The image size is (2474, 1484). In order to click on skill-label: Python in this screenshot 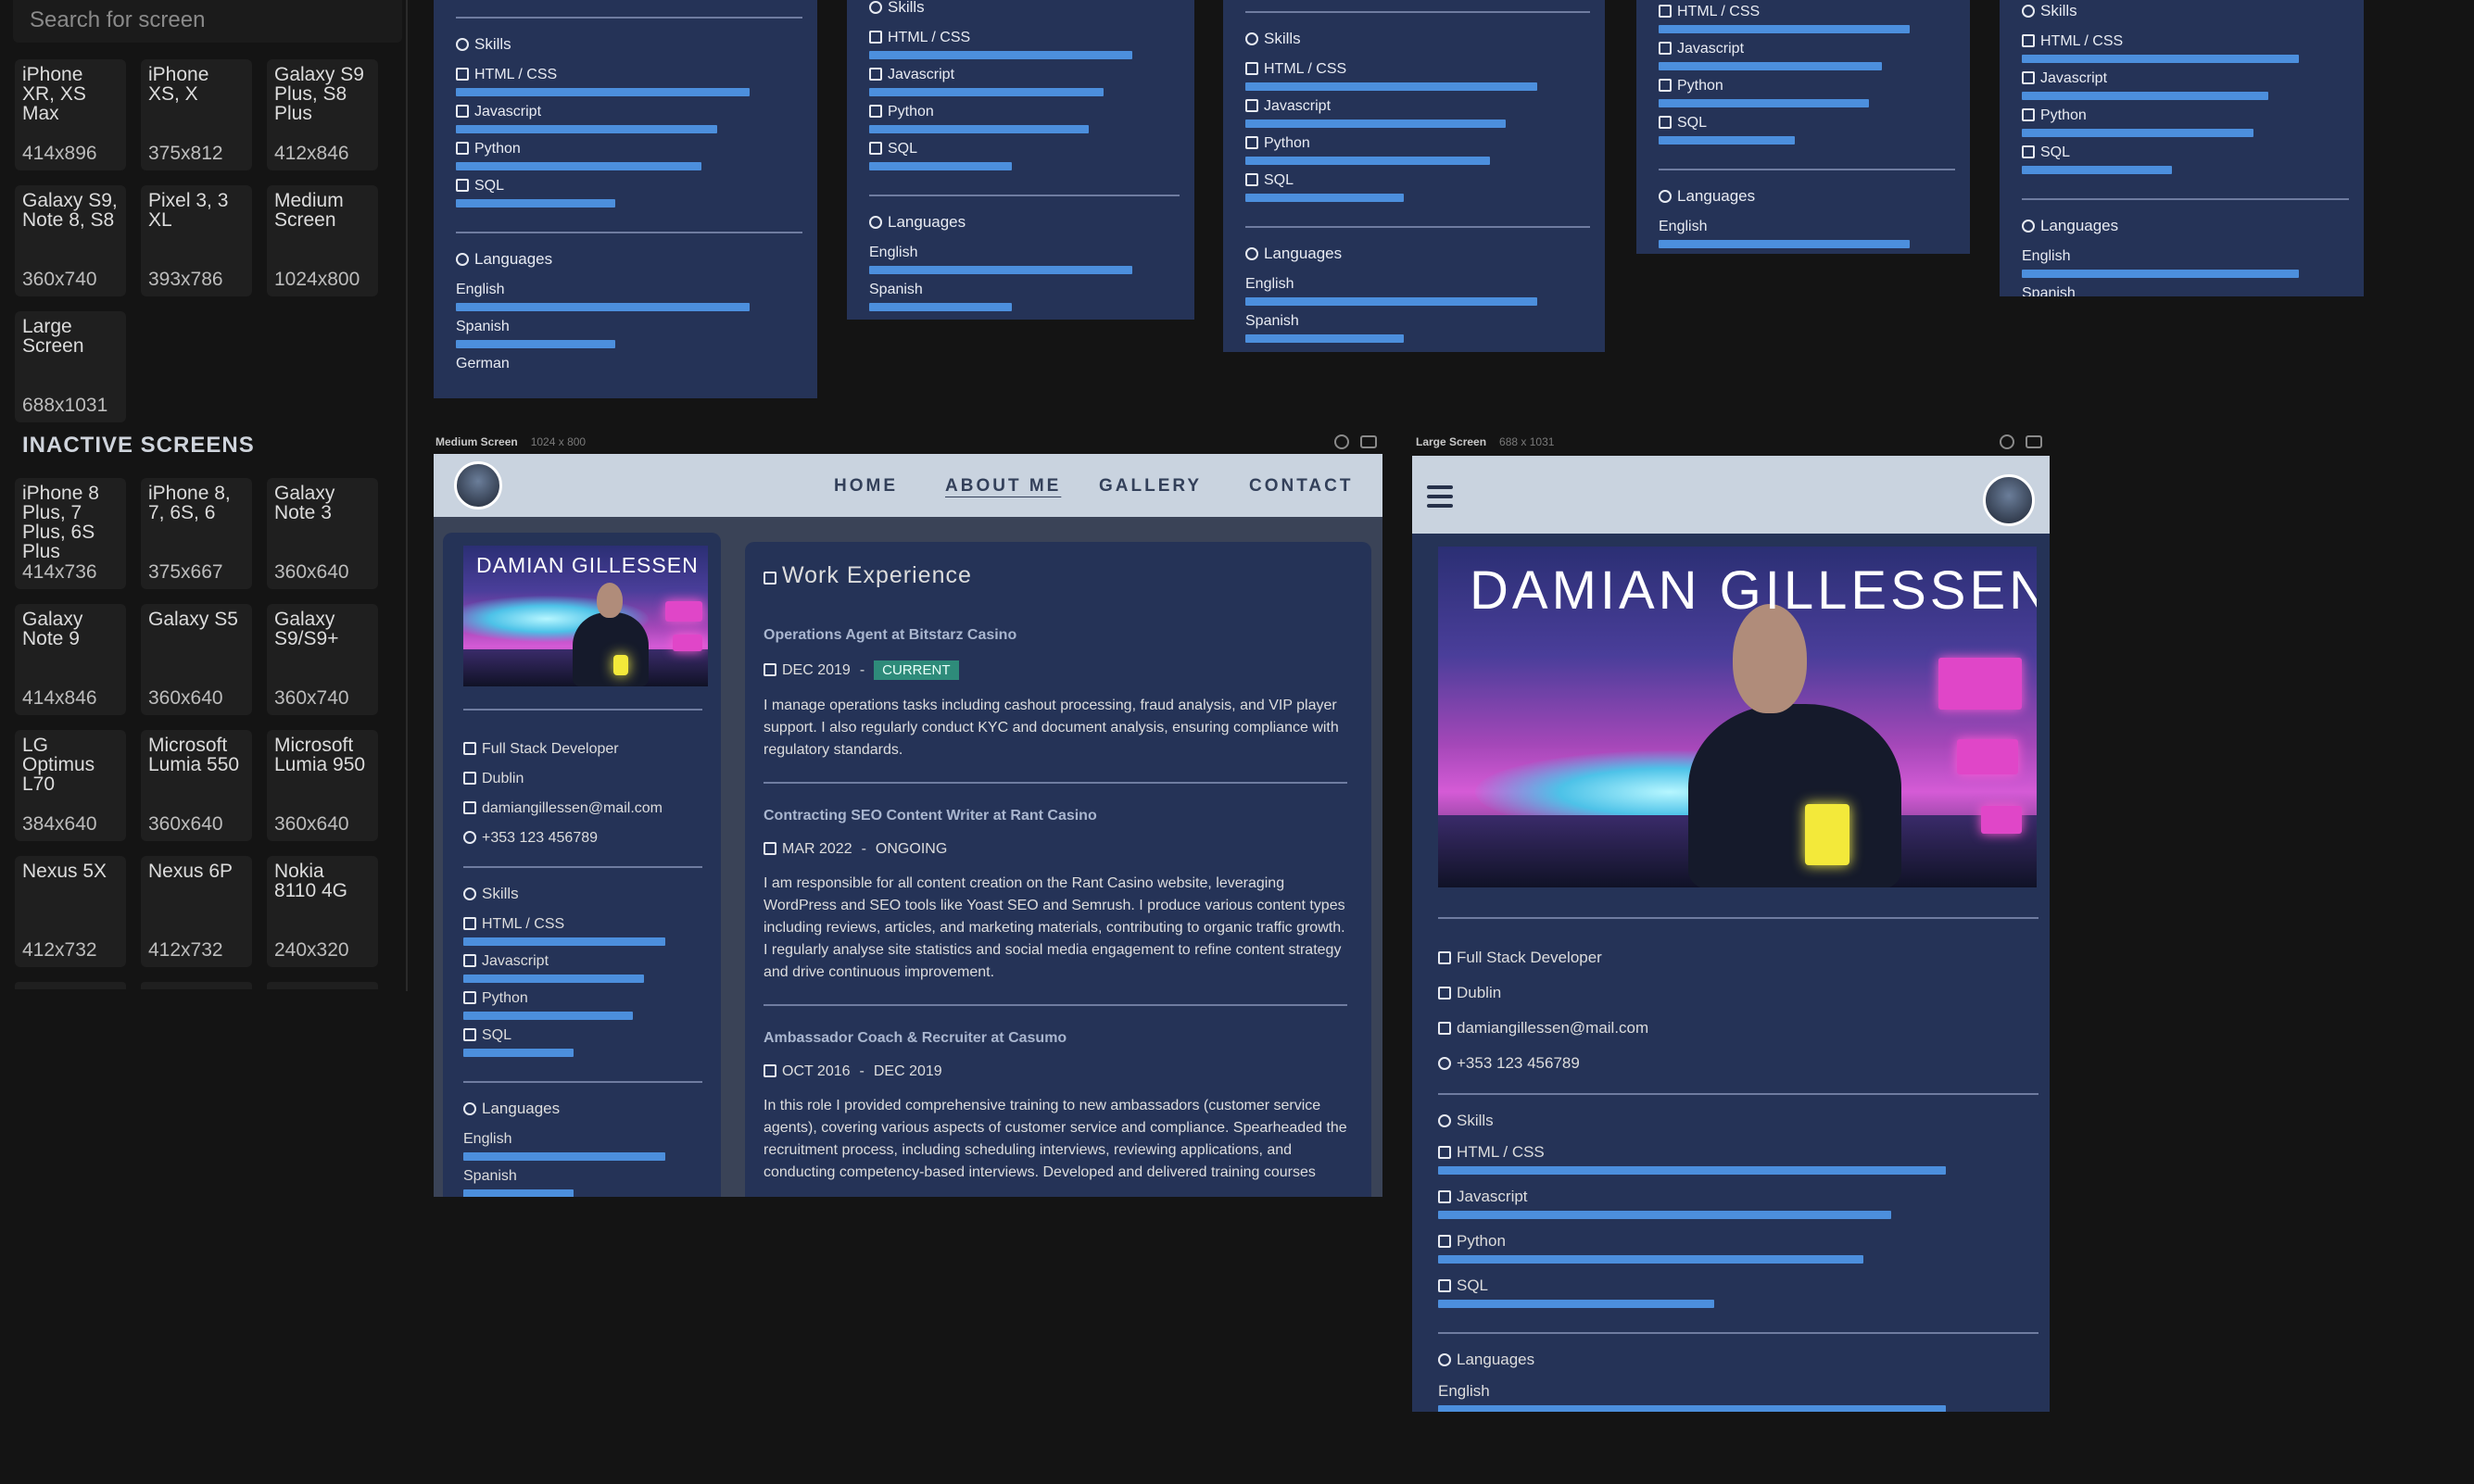, I will do `click(1738, 1241)`.